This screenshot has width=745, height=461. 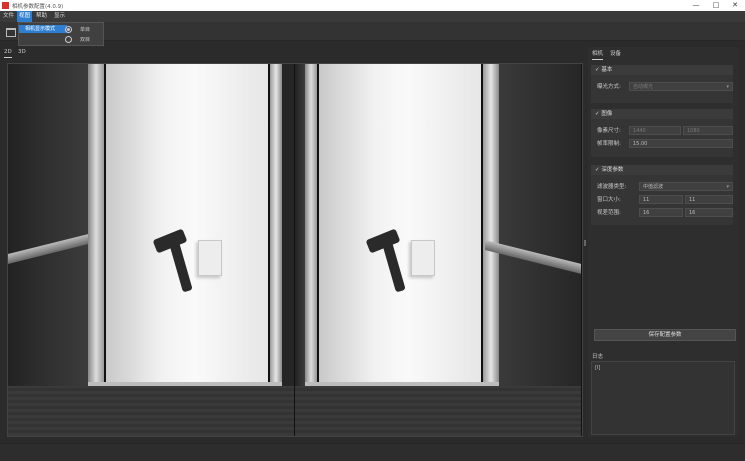 I want to click on tab-2d: 2D, so click(x=8, y=52).